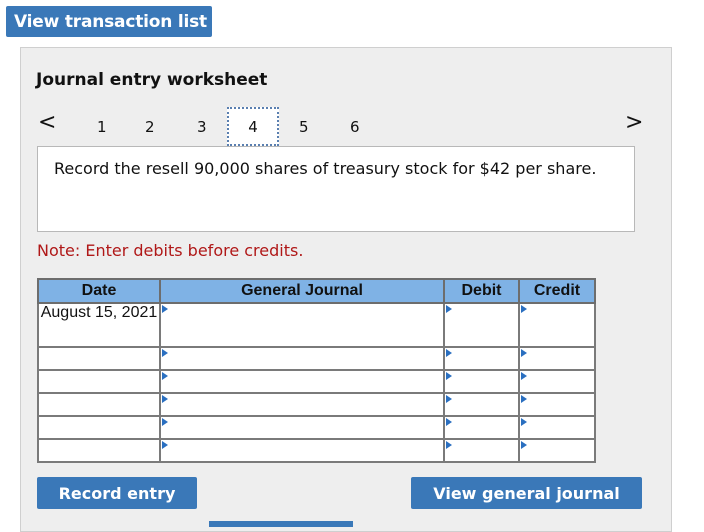  What do you see at coordinates (355, 127) in the screenshot?
I see `step-6-tab: 6` at bounding box center [355, 127].